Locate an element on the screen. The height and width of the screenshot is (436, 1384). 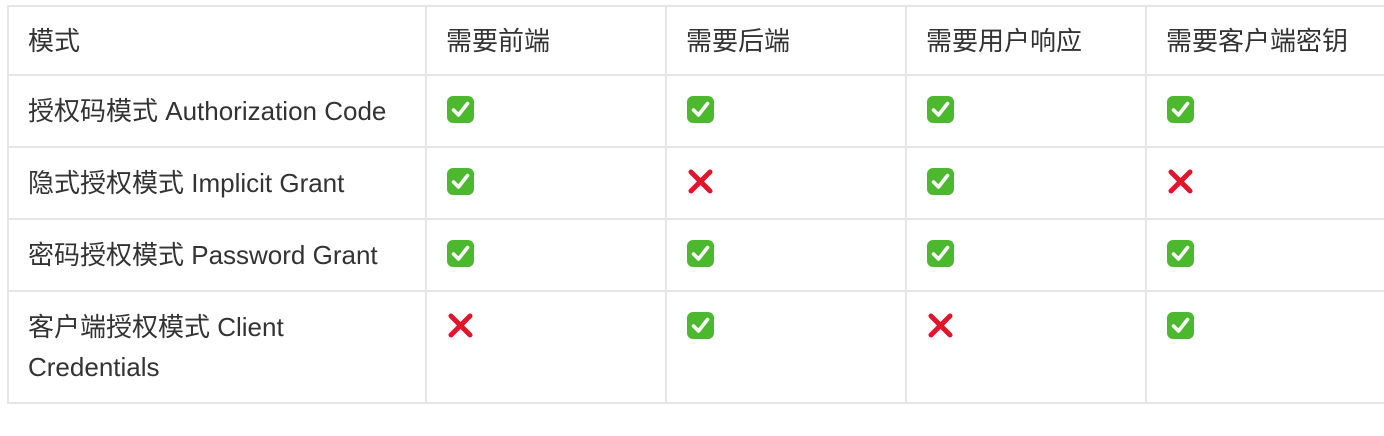
header-needs-backend: 需要后端 is located at coordinates (786, 40).